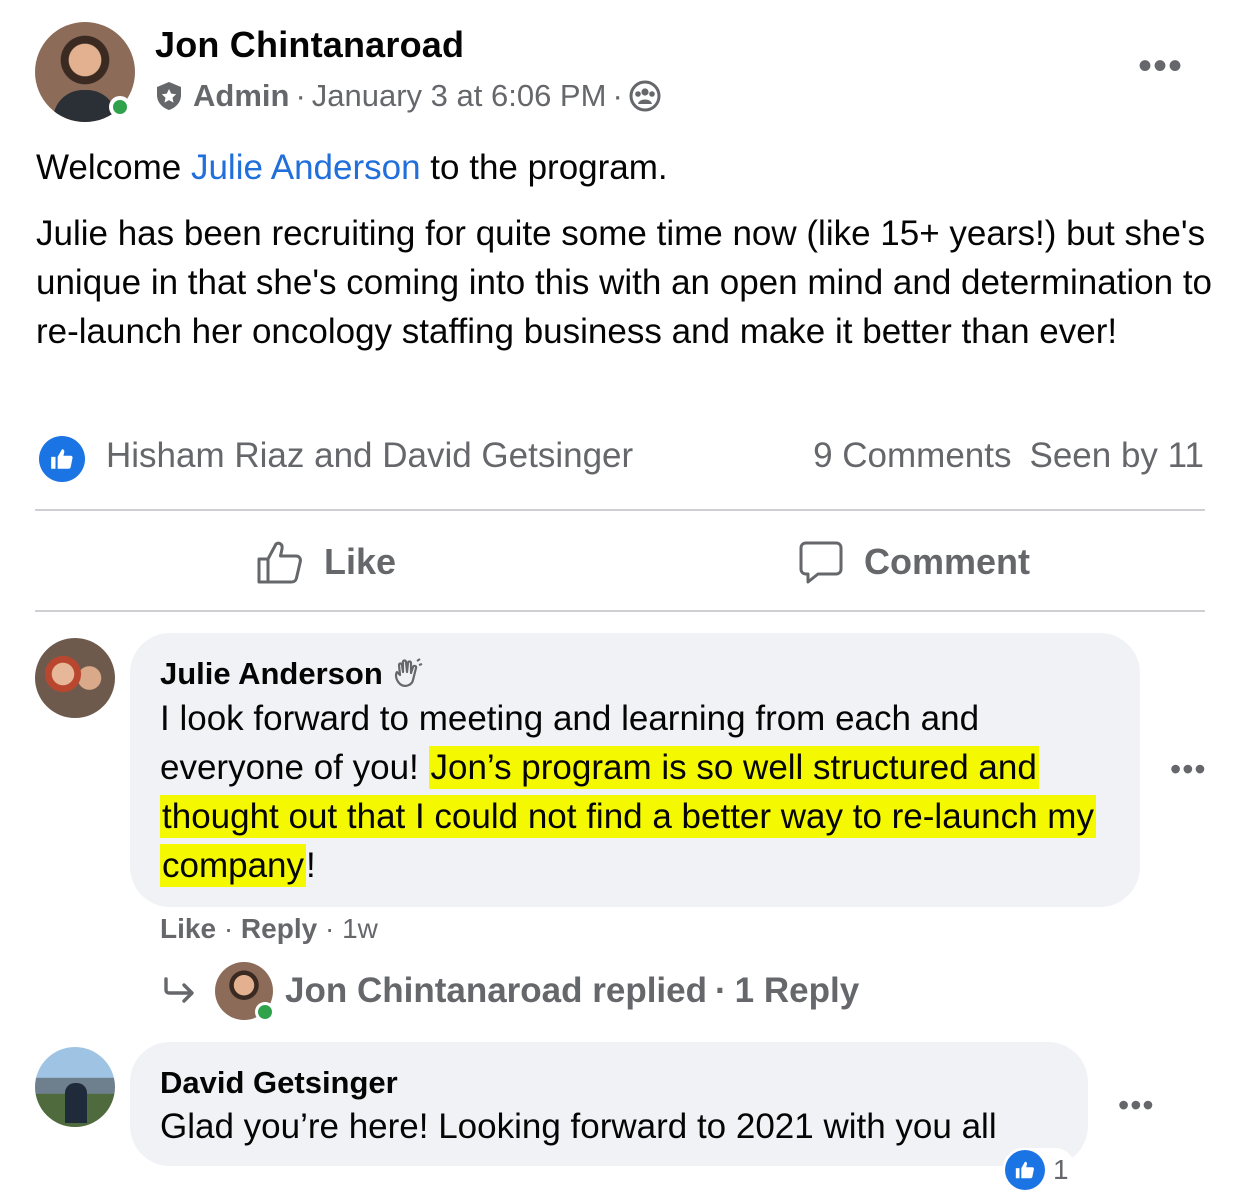 This screenshot has width=1246, height=1192. I want to click on mention-link: Julie Anderson, so click(306, 167).